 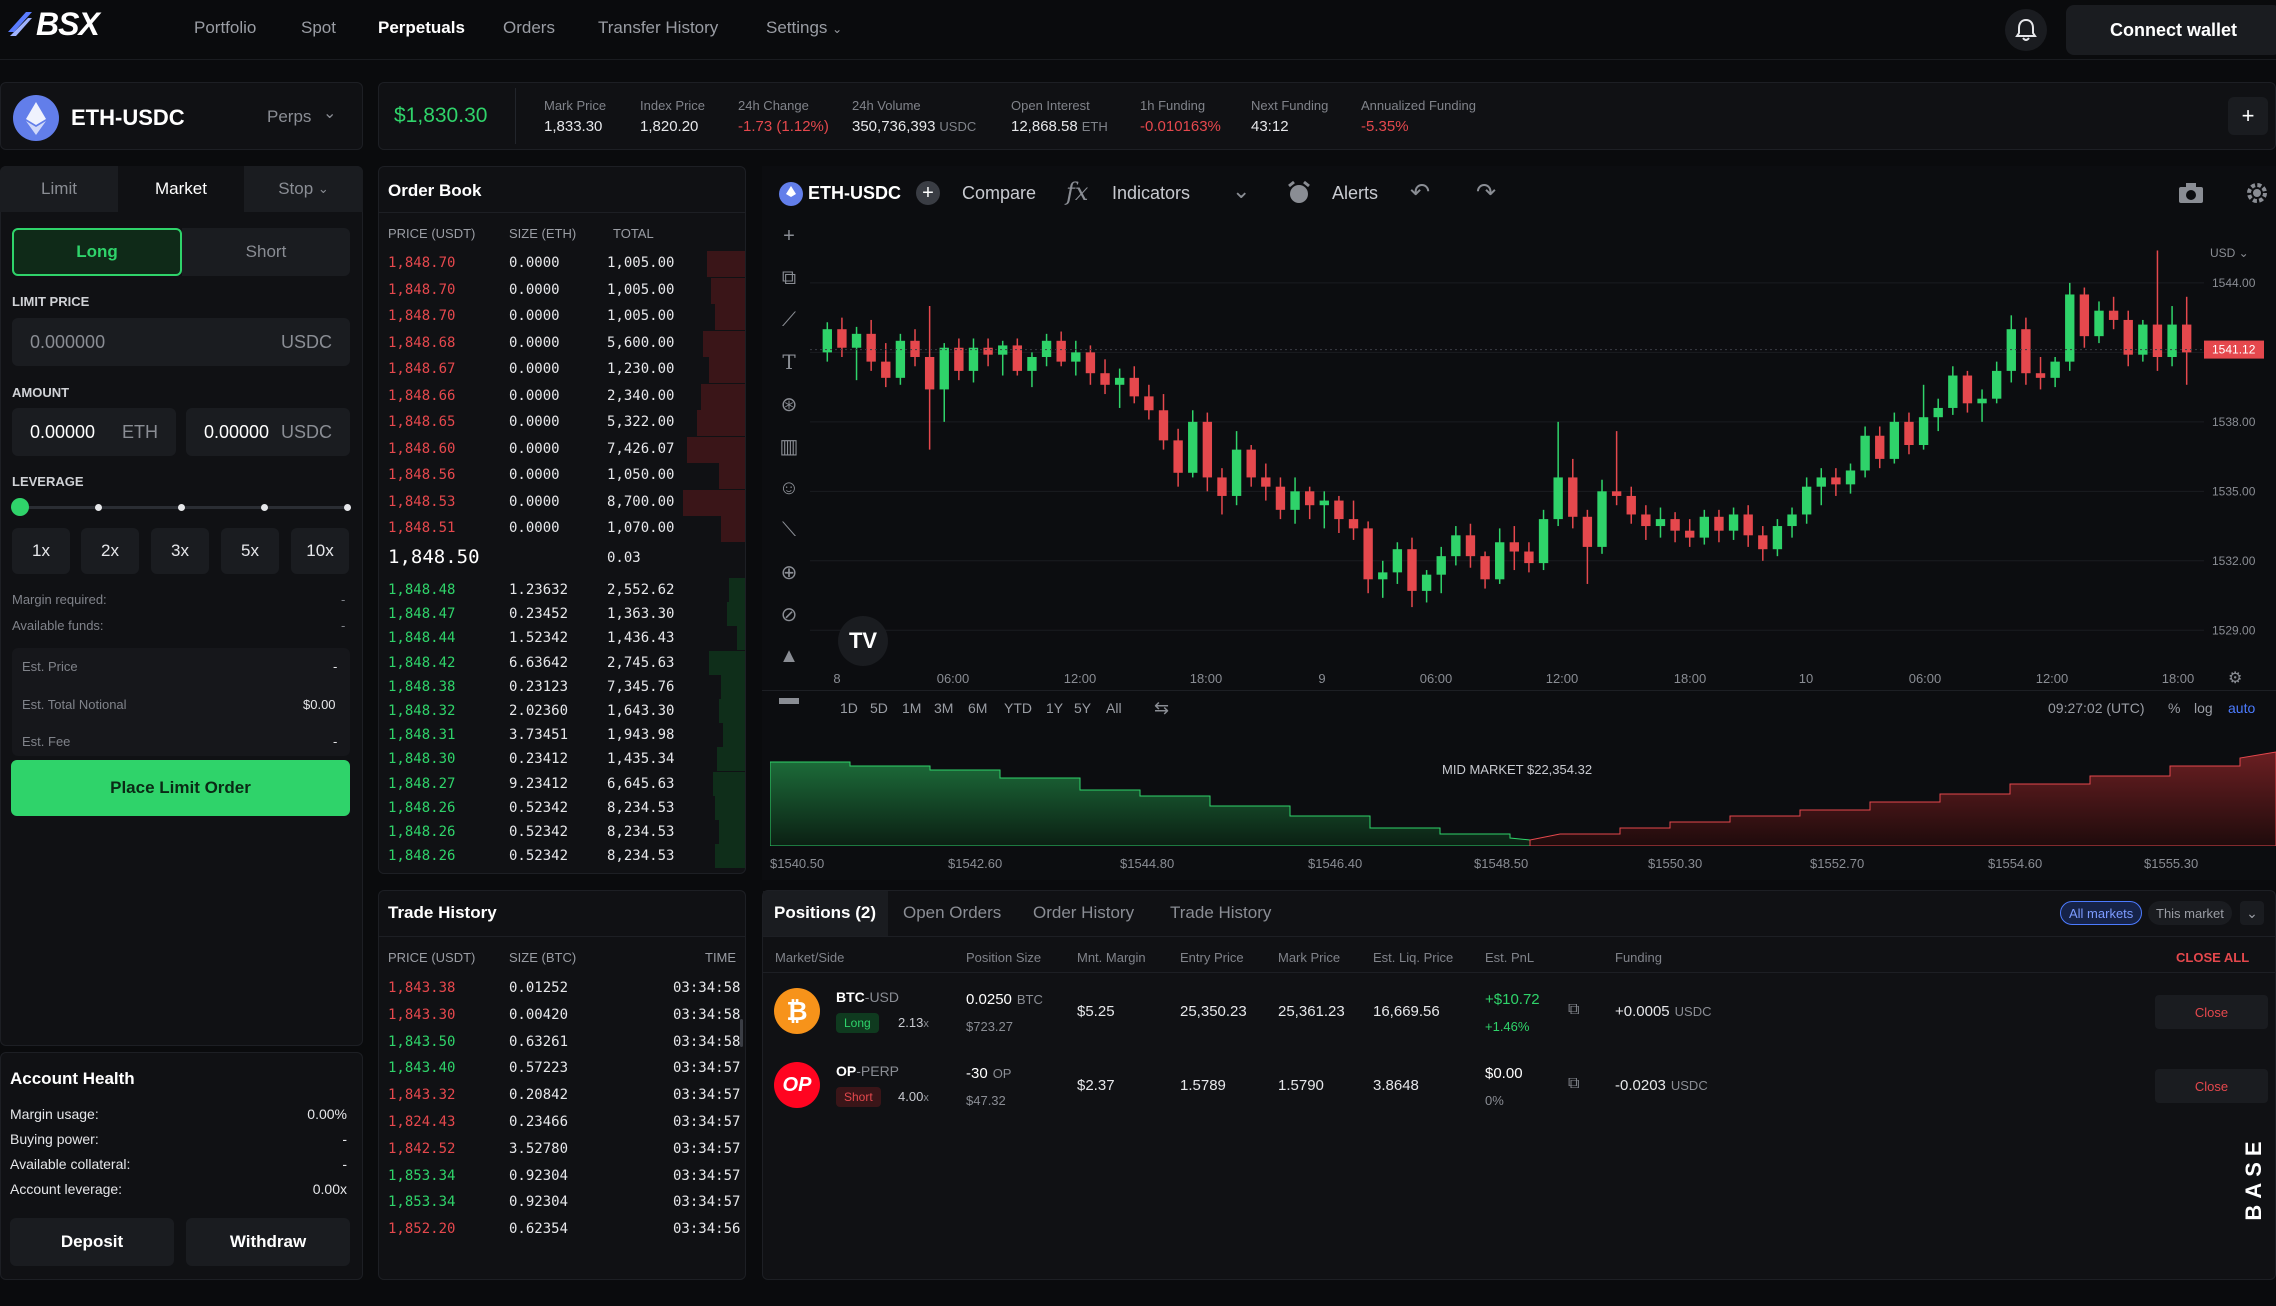 I want to click on timeframe-1d: 1D, so click(x=849, y=708).